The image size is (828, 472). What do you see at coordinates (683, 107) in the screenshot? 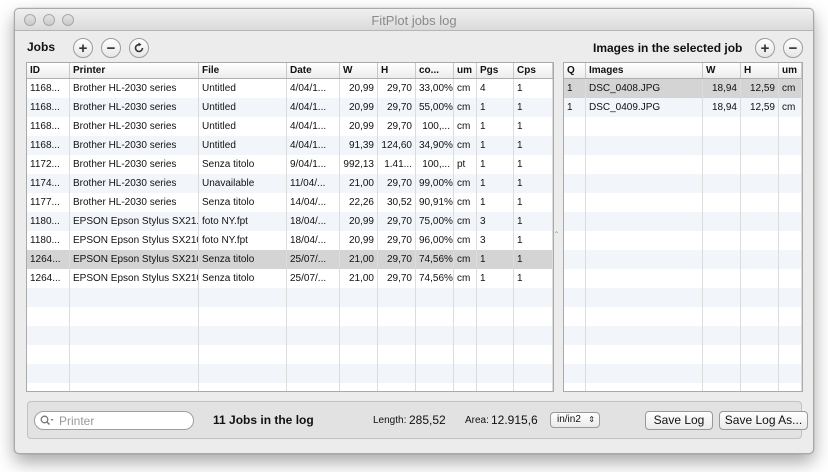
I see `table-row: 1 DSC_0409.JPG 18,94 12,59 cm` at bounding box center [683, 107].